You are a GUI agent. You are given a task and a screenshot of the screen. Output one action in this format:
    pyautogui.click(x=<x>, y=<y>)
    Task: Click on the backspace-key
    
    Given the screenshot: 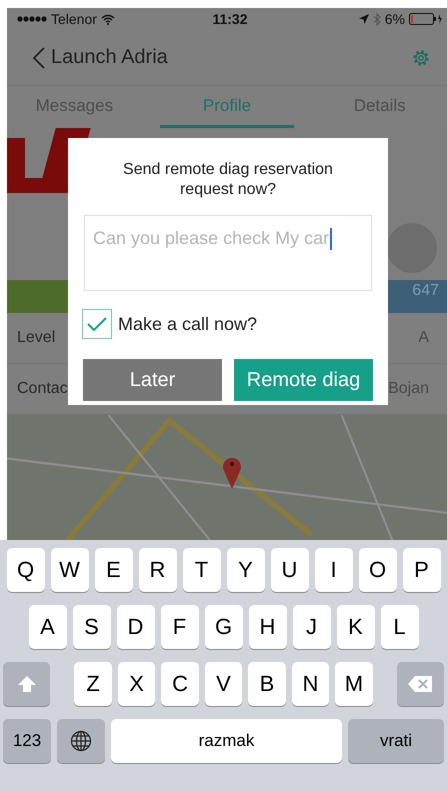 What is the action you would take?
    pyautogui.click(x=420, y=684)
    